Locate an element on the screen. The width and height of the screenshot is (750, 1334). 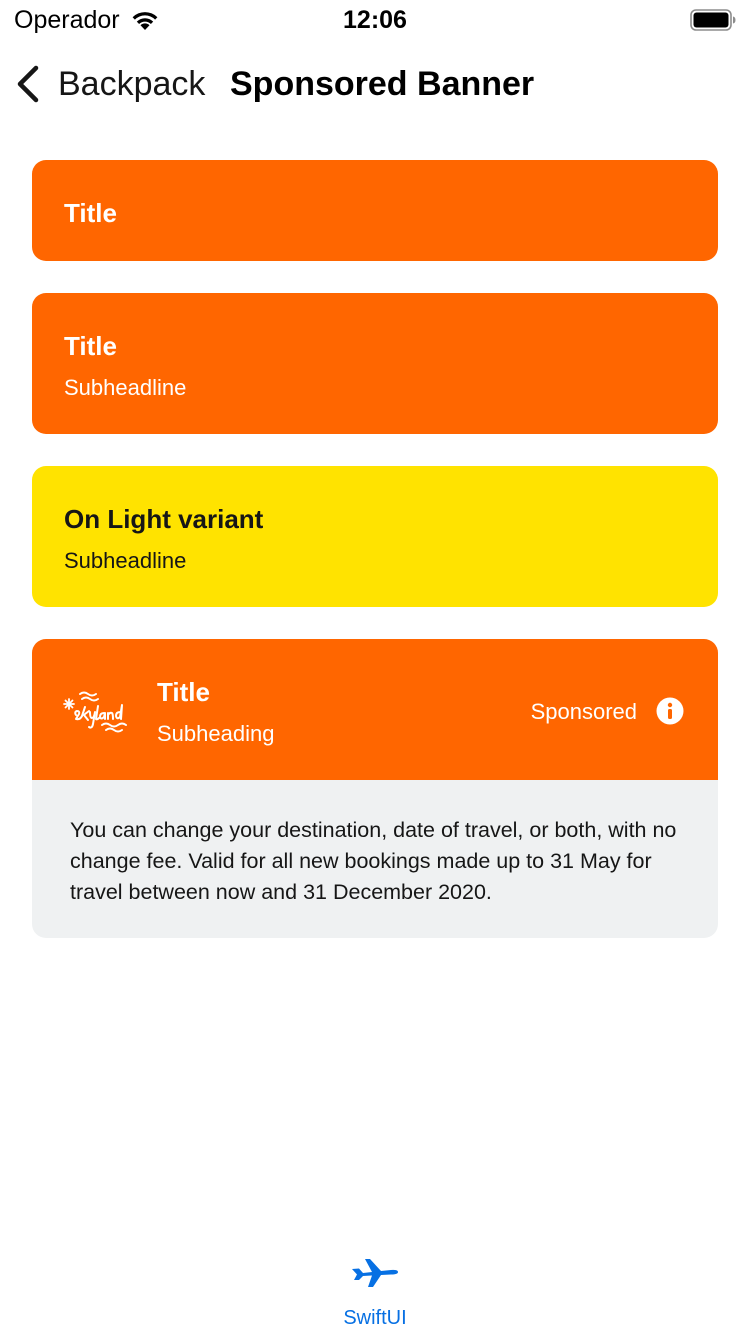
status-time: 12:06 is located at coordinates (375, 20).